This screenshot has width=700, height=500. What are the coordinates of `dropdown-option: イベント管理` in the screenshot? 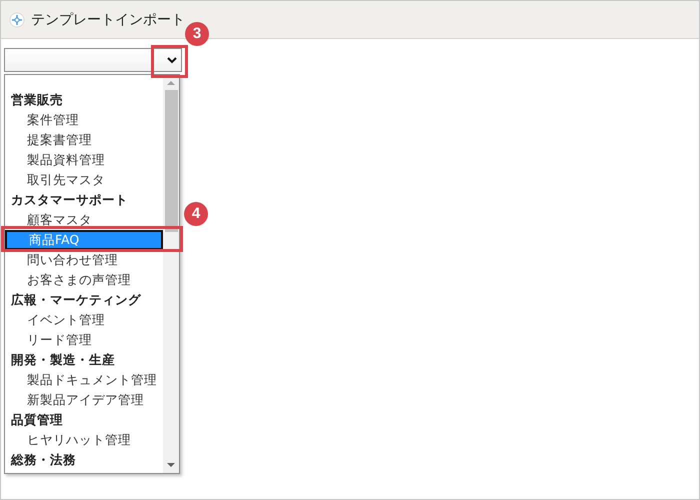 It's located at (84, 320).